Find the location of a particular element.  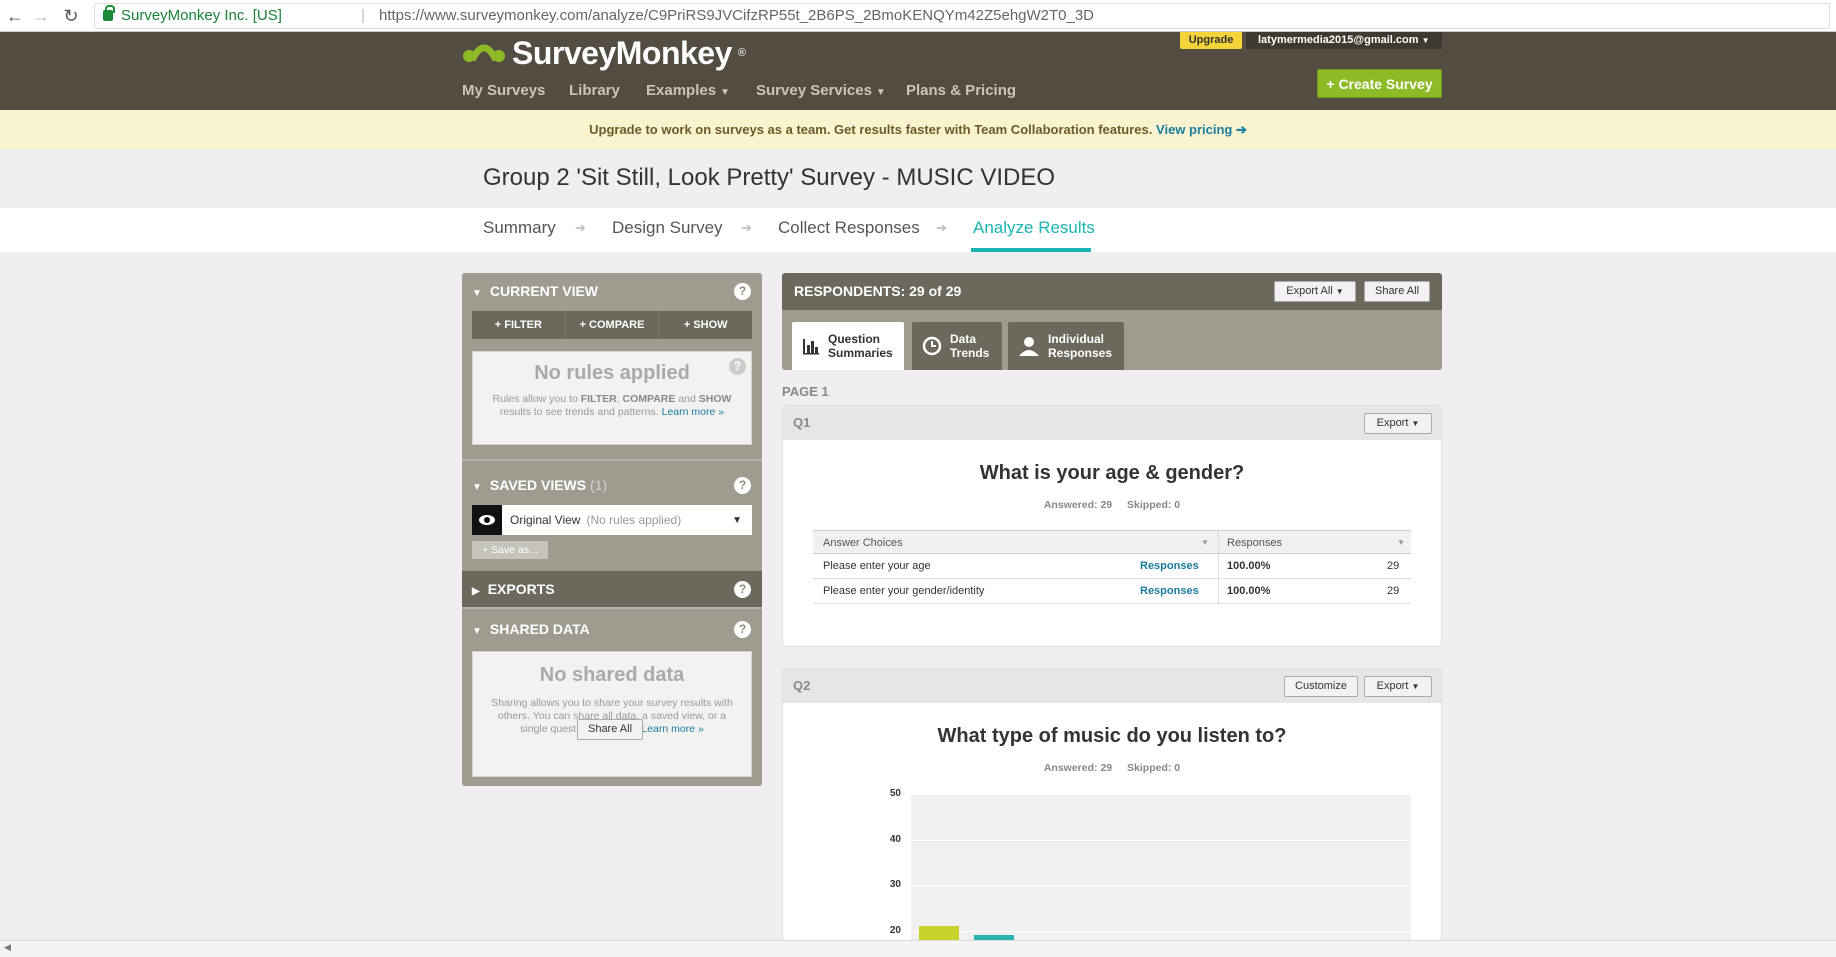

lock-icon is located at coordinates (109, 13).